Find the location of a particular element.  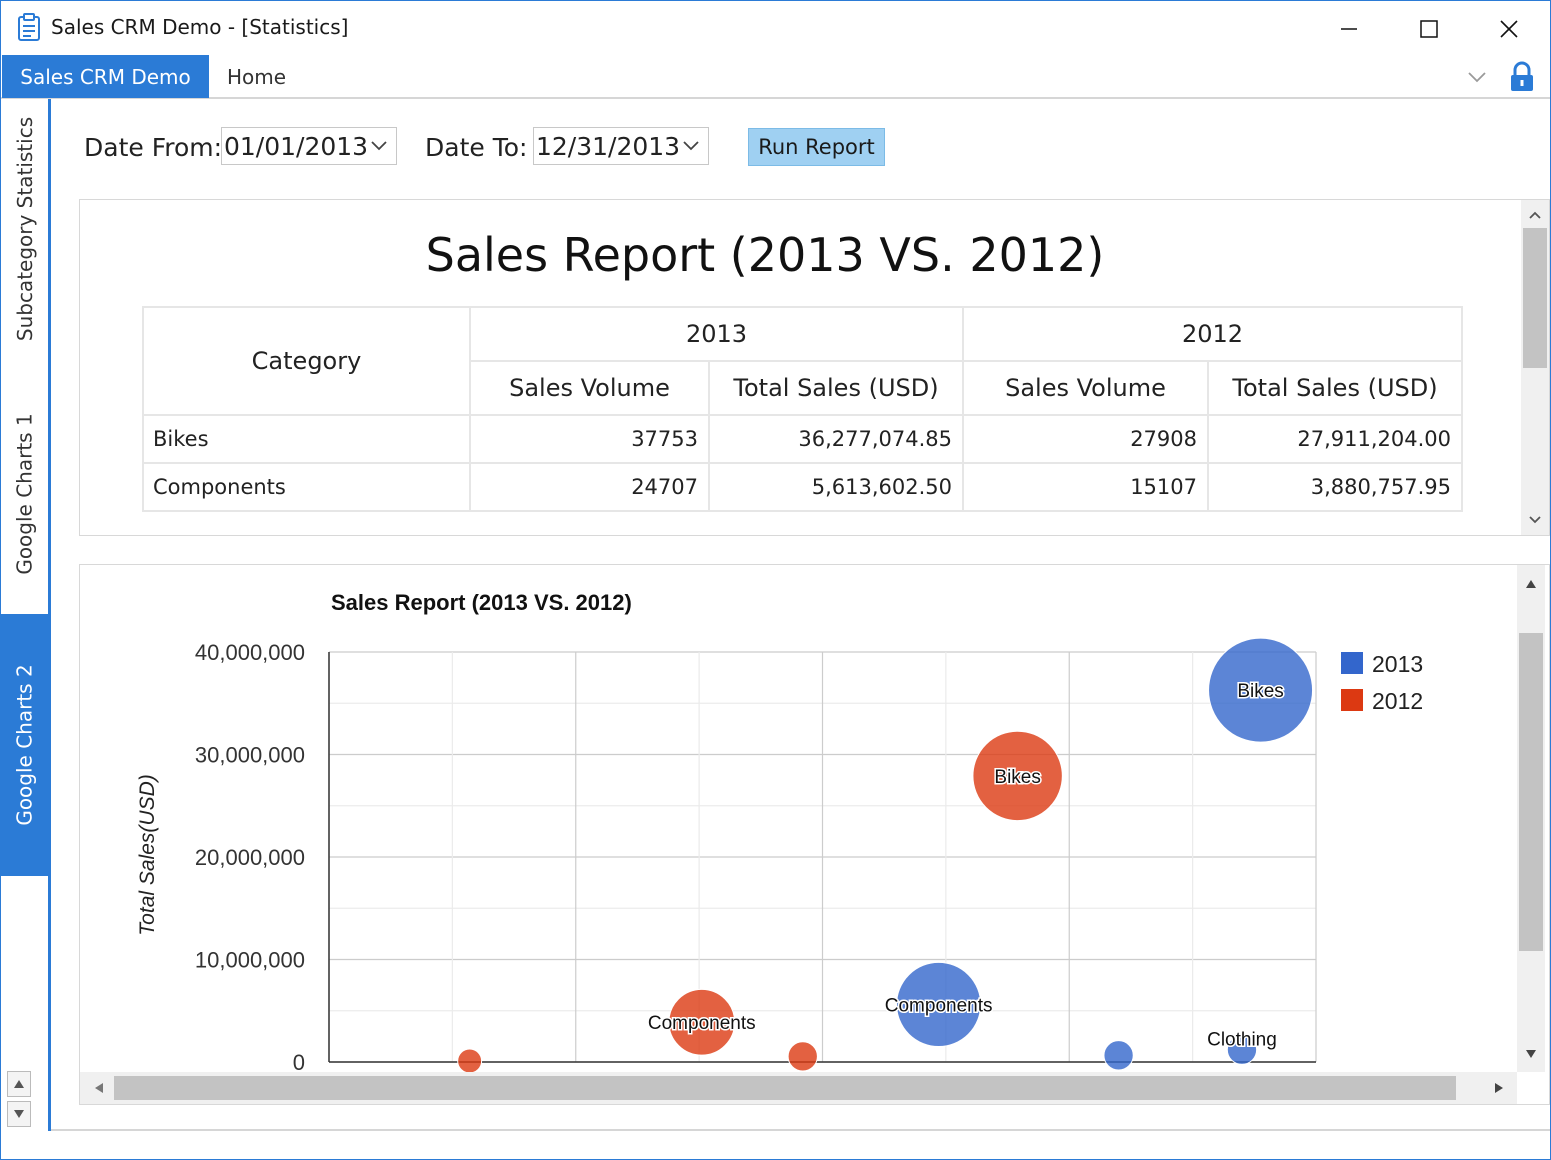

cell-category: Components is located at coordinates (306, 487).